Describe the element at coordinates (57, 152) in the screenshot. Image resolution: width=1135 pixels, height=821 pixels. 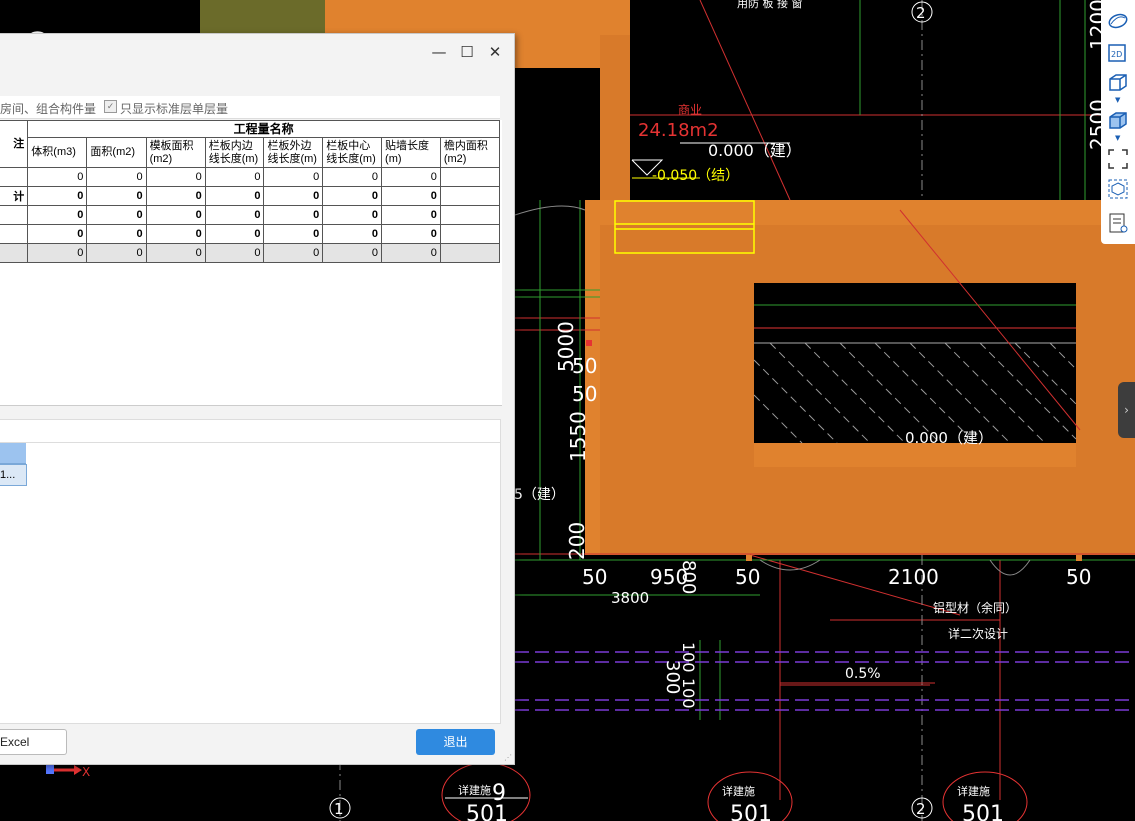
I see `column-header: 体积(m3)` at that location.